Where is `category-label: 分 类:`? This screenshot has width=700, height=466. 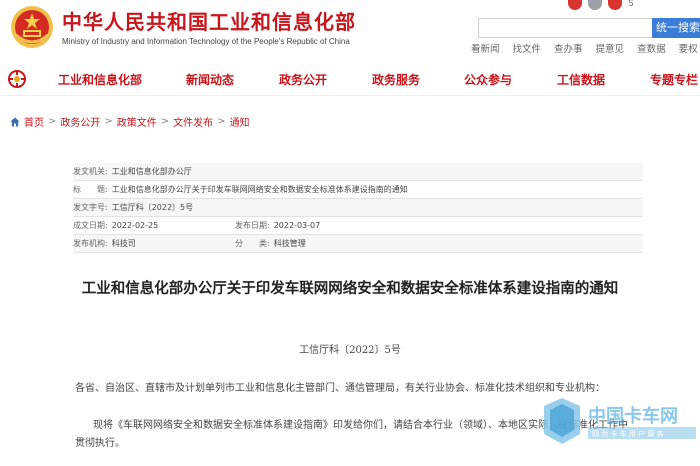
category-label: 分 类: is located at coordinates (252, 243).